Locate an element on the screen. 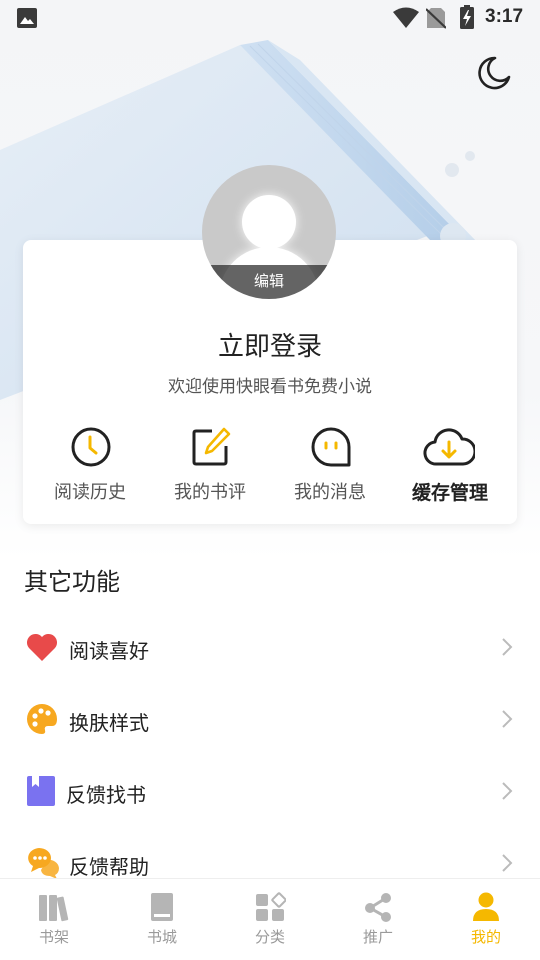 Image resolution: width=540 pixels, height=960 pixels. tab-label: 推广 is located at coordinates (377, 937).